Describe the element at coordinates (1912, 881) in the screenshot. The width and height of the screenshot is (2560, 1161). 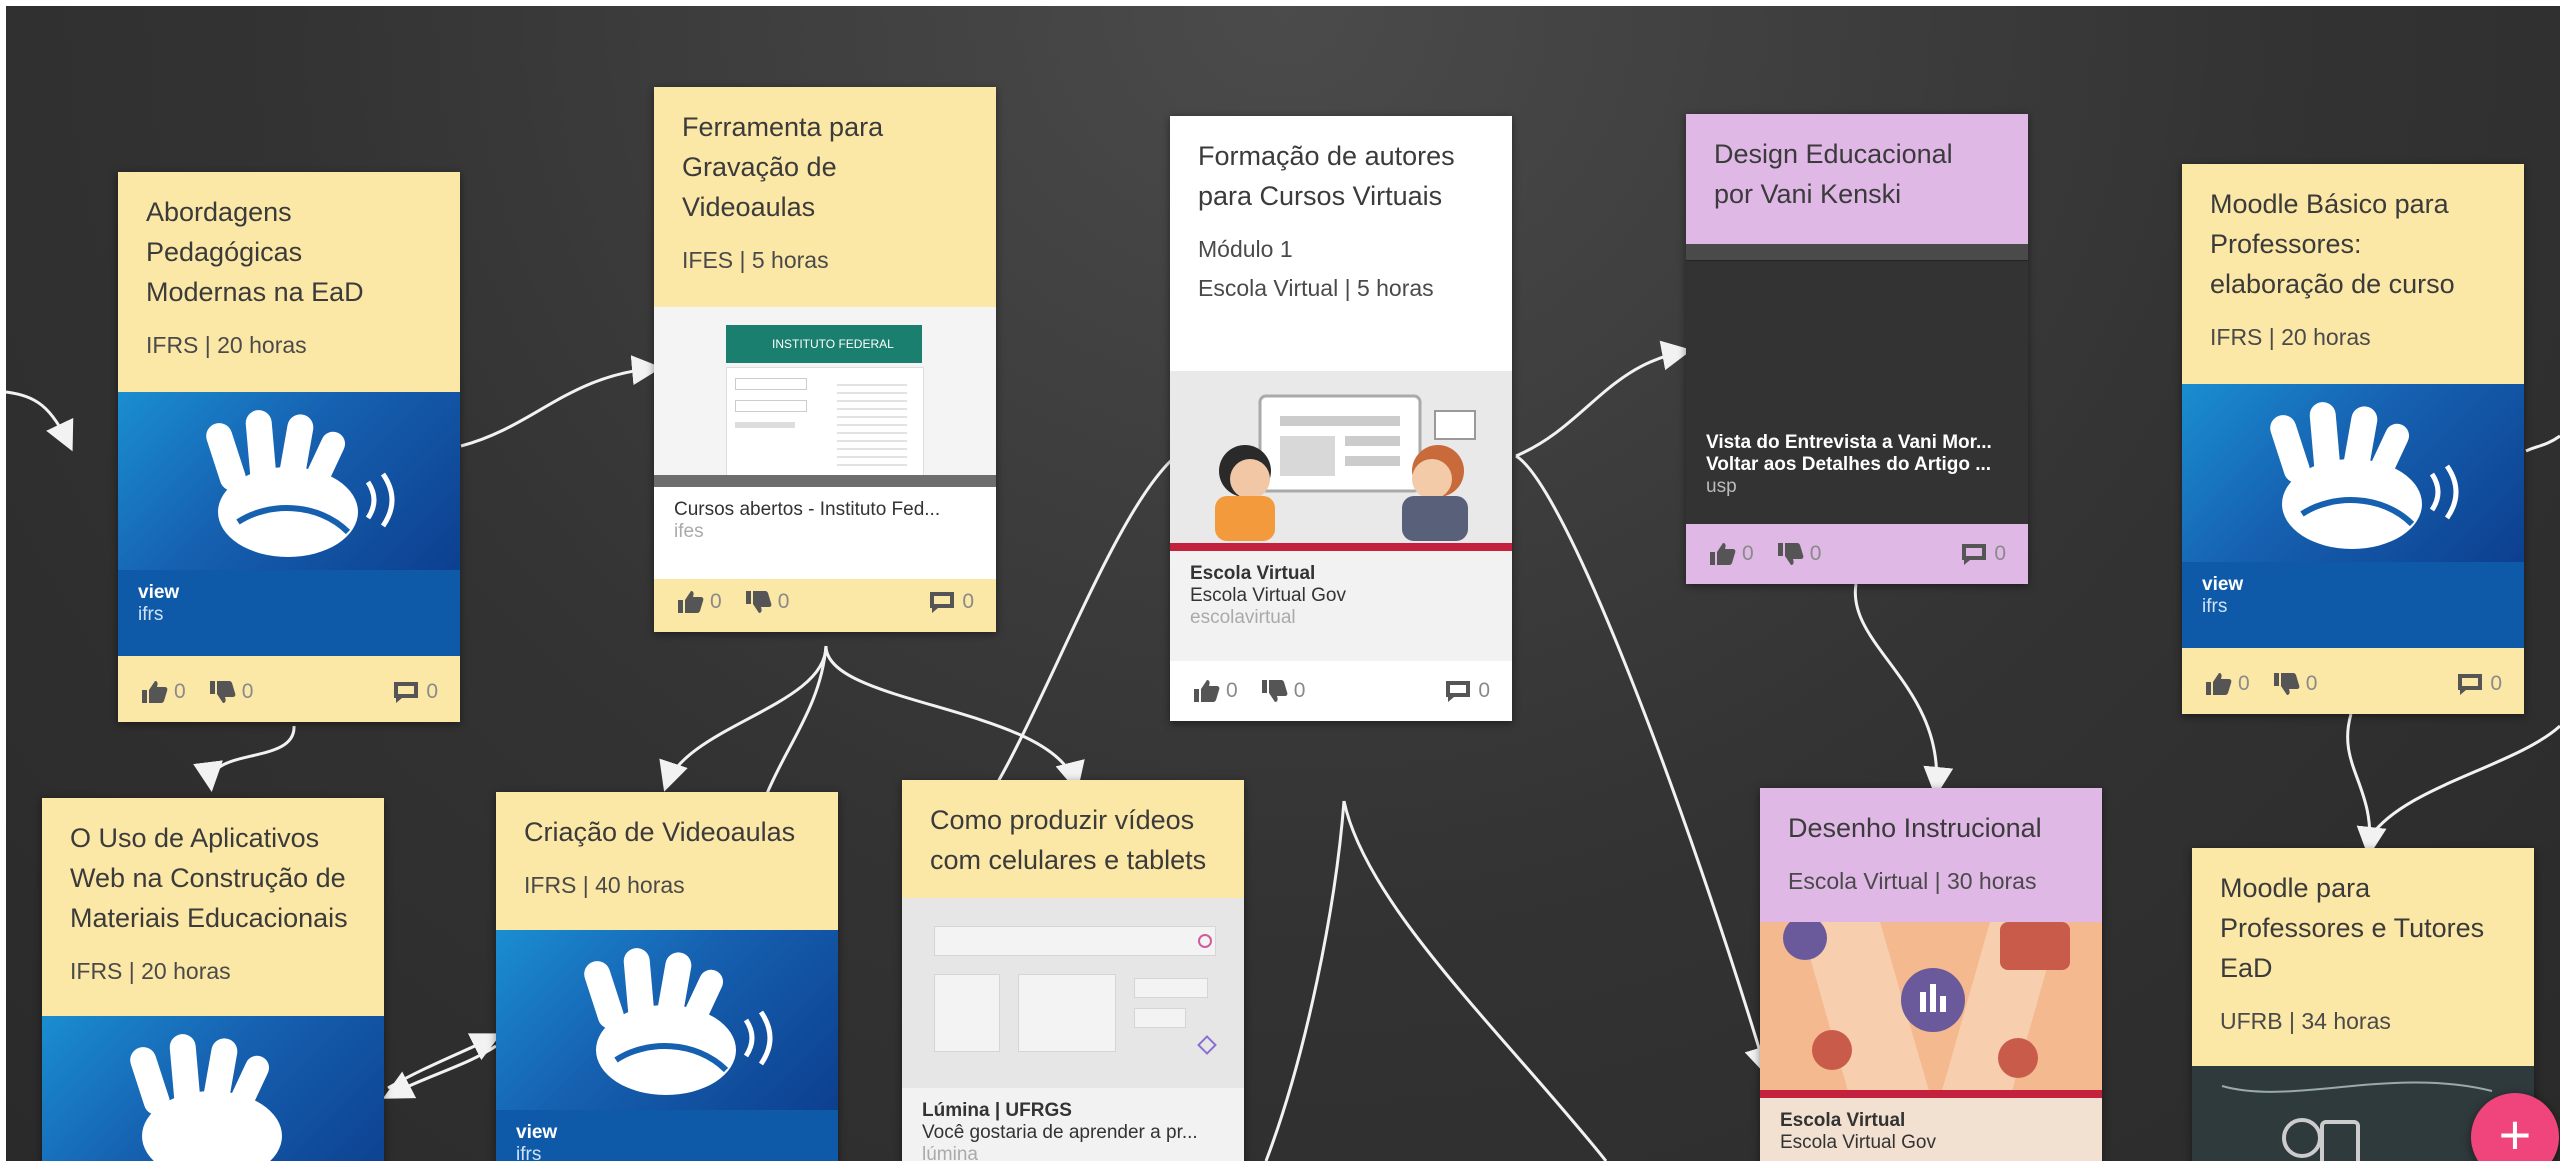
I see `card-meta: Escola Virtual | 30 horas` at that location.